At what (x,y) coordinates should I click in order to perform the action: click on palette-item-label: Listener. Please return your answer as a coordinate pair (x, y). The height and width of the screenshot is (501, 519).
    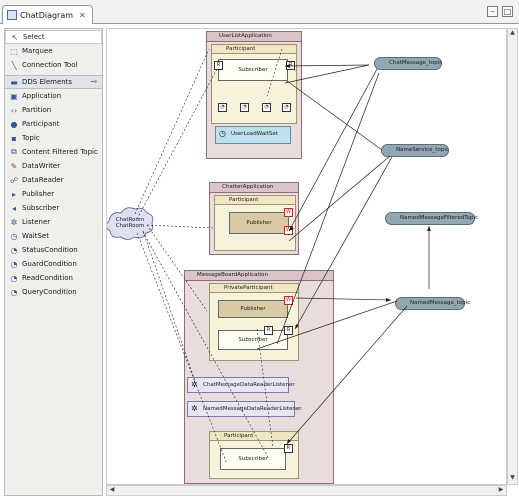
    Looking at the image, I should click on (36, 222).